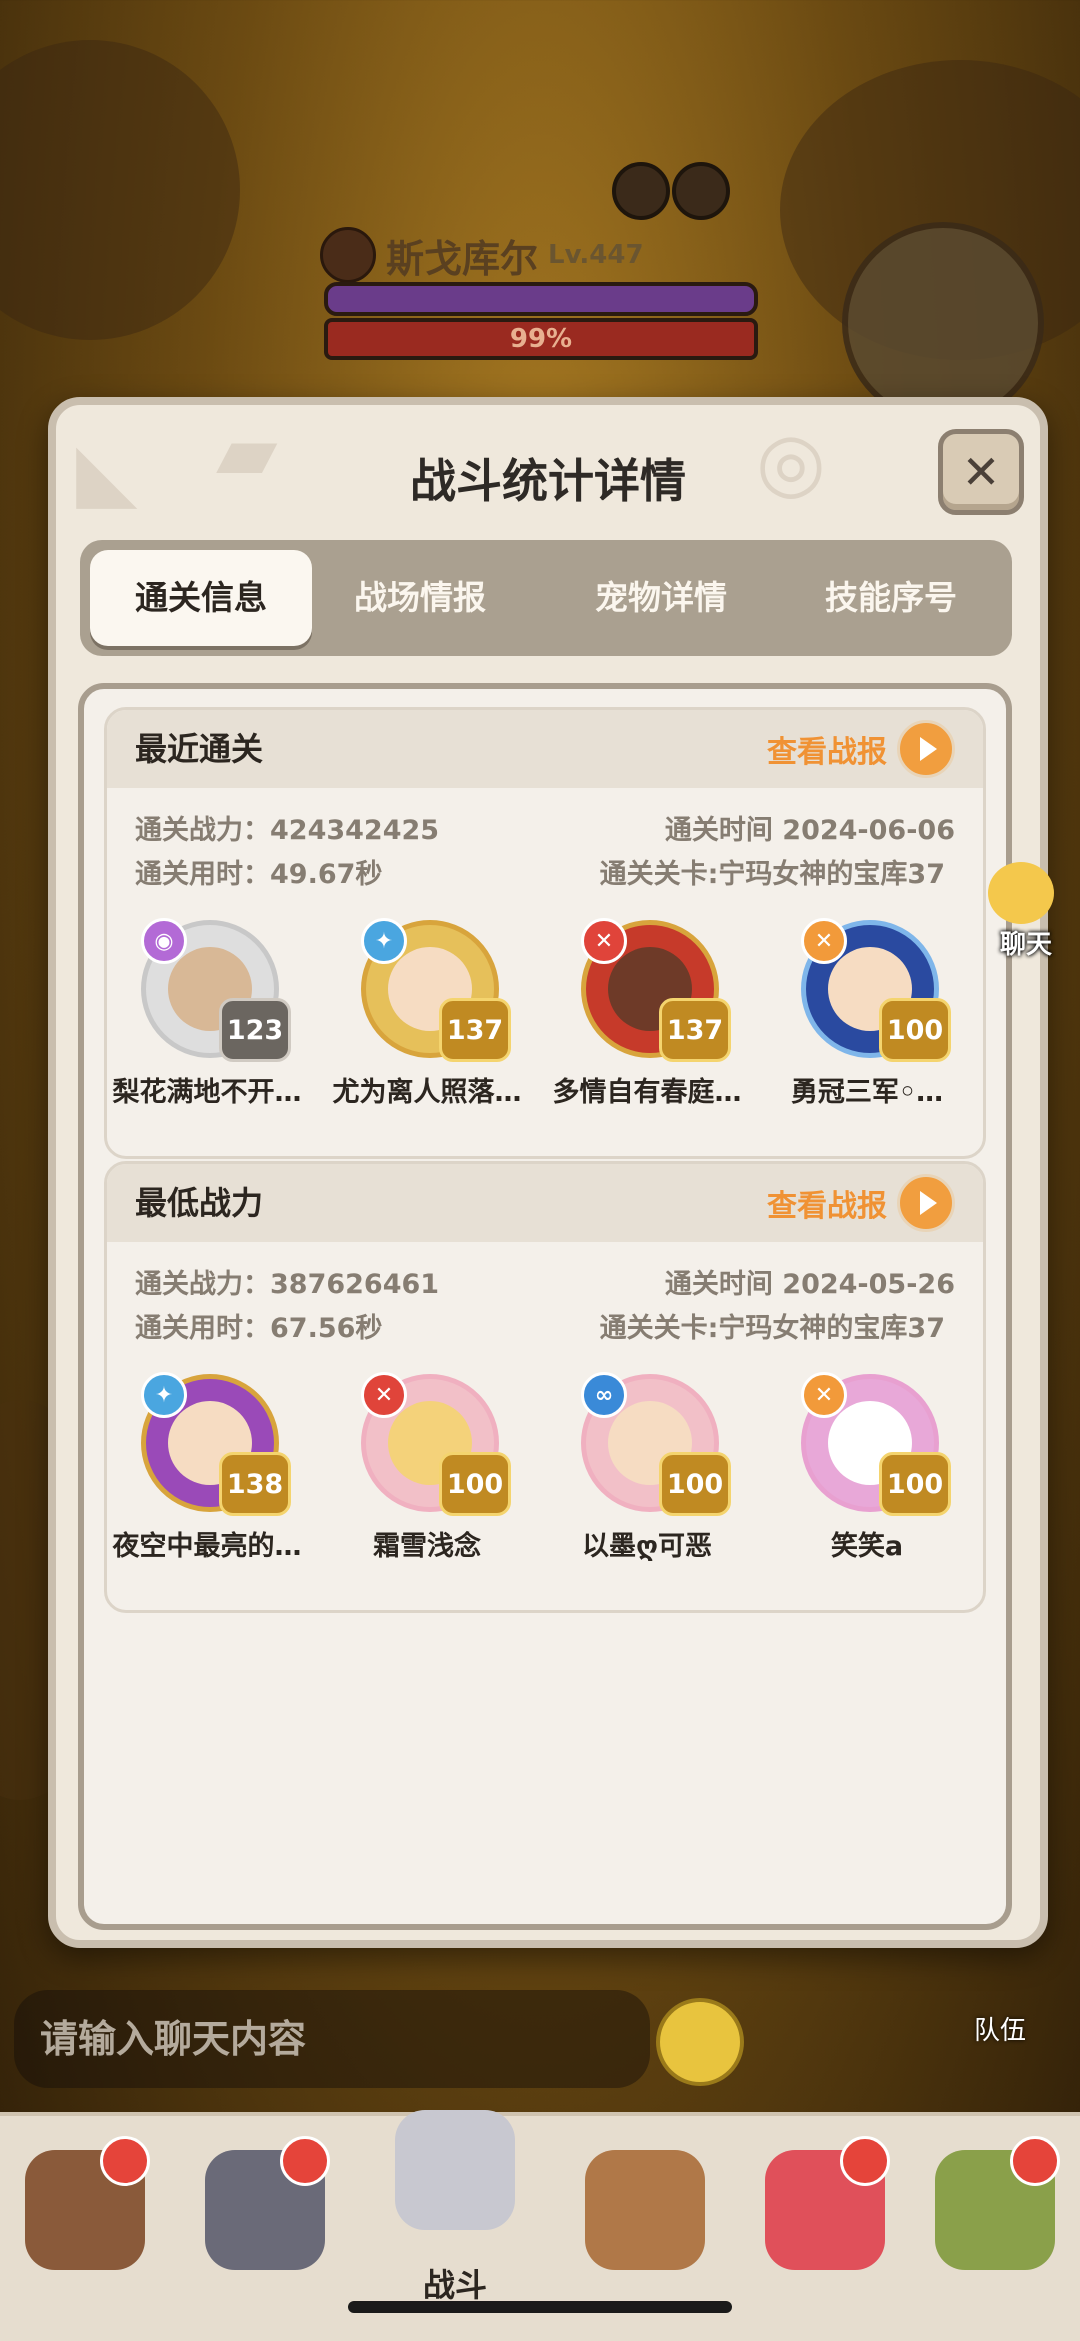  What do you see at coordinates (255, 1484) in the screenshot?
I see `pet-level-badge: 138` at bounding box center [255, 1484].